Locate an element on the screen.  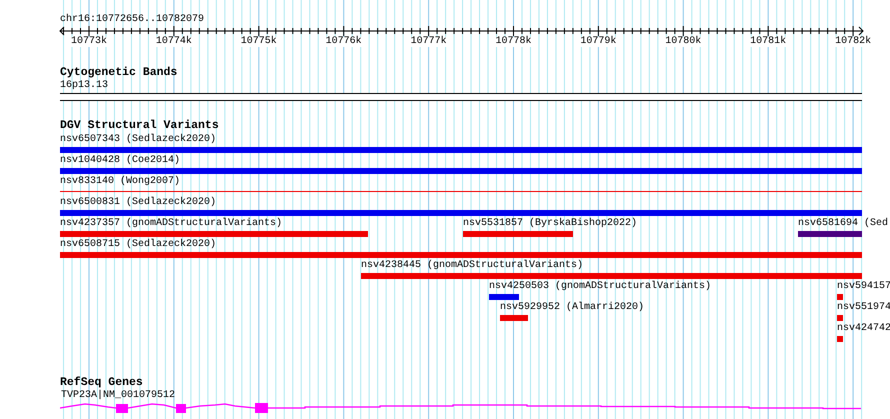
variant-label: nsv4250503 (gnomADStructuralVariants) is located at coordinates (600, 287).